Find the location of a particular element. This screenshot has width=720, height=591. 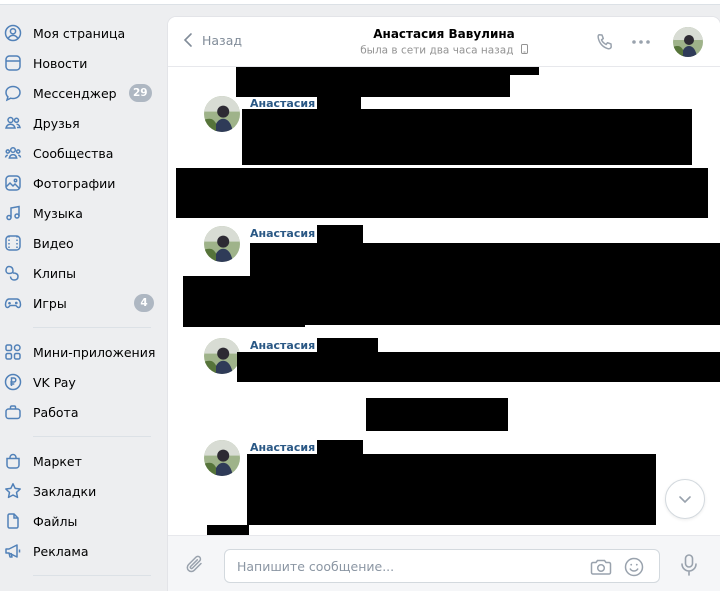

briefcase-icon is located at coordinates (13, 412).